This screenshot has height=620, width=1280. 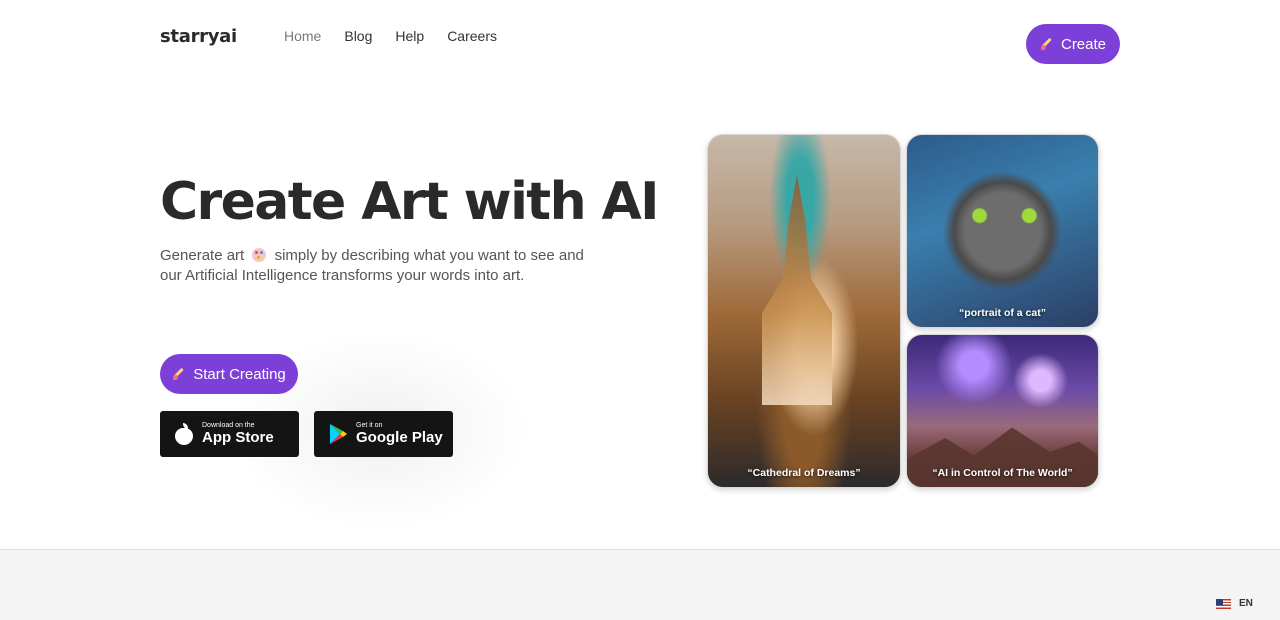 I want to click on gallery-caption: “portrait of a cat”, so click(x=1002, y=313).